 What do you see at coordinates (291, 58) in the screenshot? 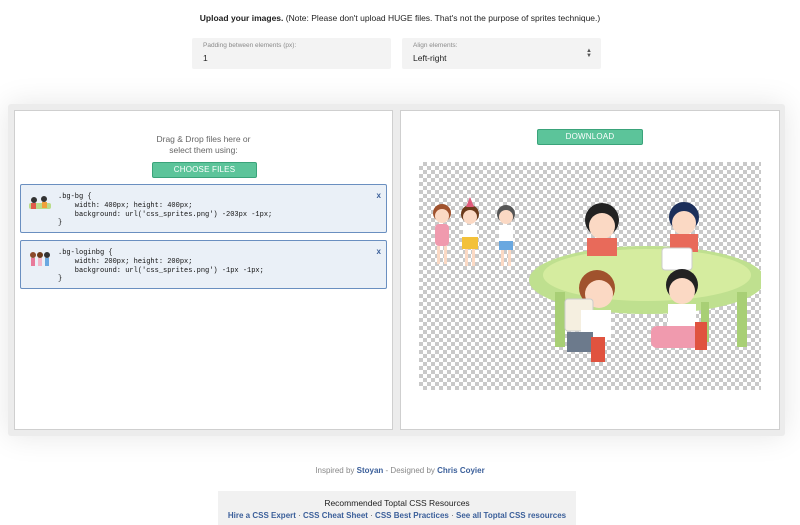
I see `padding-input: 1` at bounding box center [291, 58].